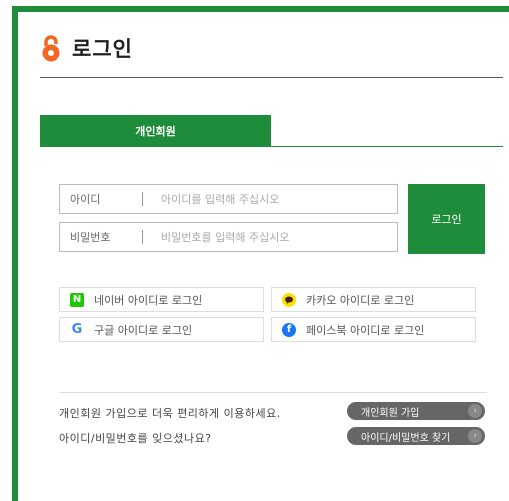 The height and width of the screenshot is (501, 509). I want to click on facebook-login-label: 페이스북 아이디로 로그인, so click(365, 330).